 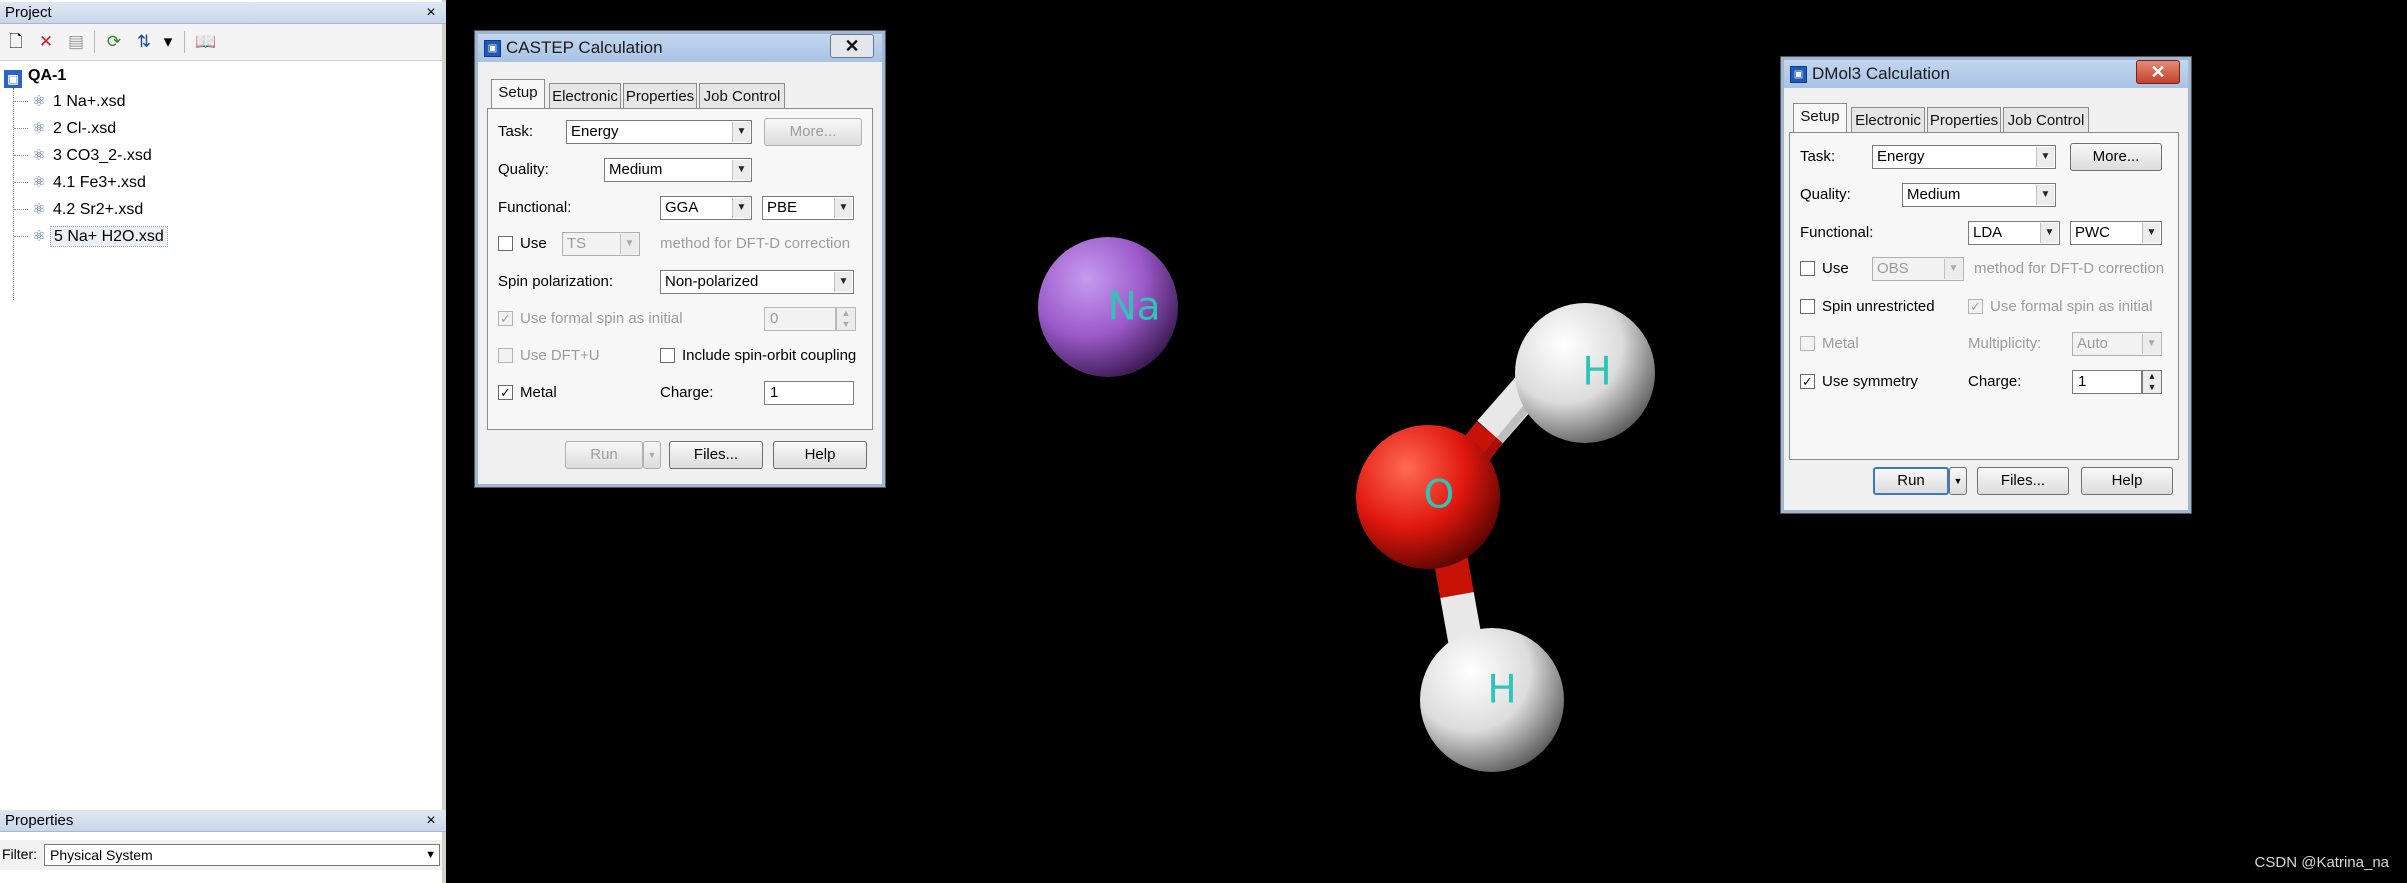 I want to click on filter-label: Filter:, so click(x=19, y=854).